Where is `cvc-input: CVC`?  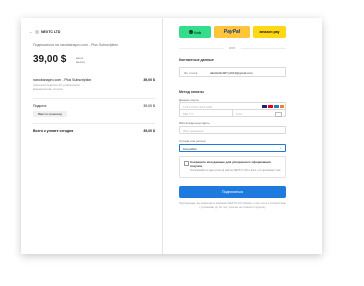
cvc-input: CVC is located at coordinates (259, 113).